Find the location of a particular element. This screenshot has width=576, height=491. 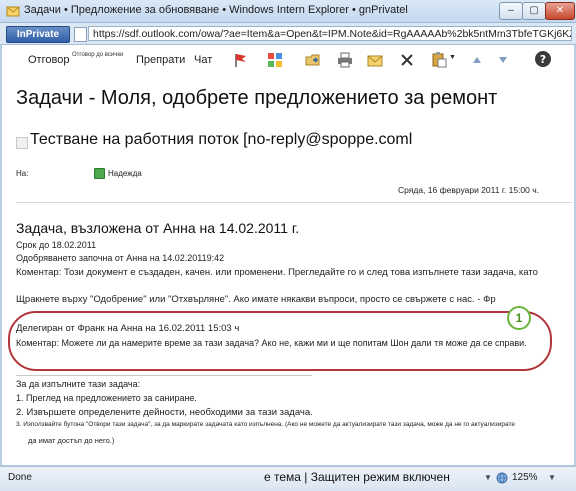

paste-icon is located at coordinates (439, 60).